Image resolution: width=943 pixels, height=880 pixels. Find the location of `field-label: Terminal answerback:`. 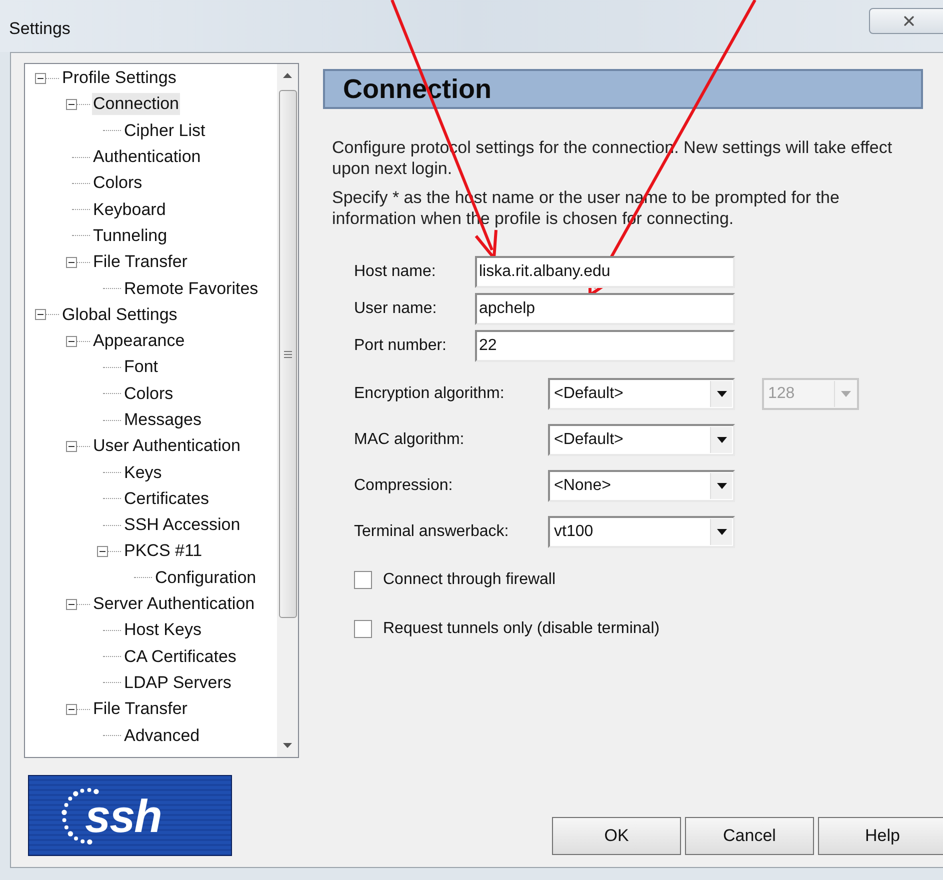

field-label: Terminal answerback: is located at coordinates (431, 532).